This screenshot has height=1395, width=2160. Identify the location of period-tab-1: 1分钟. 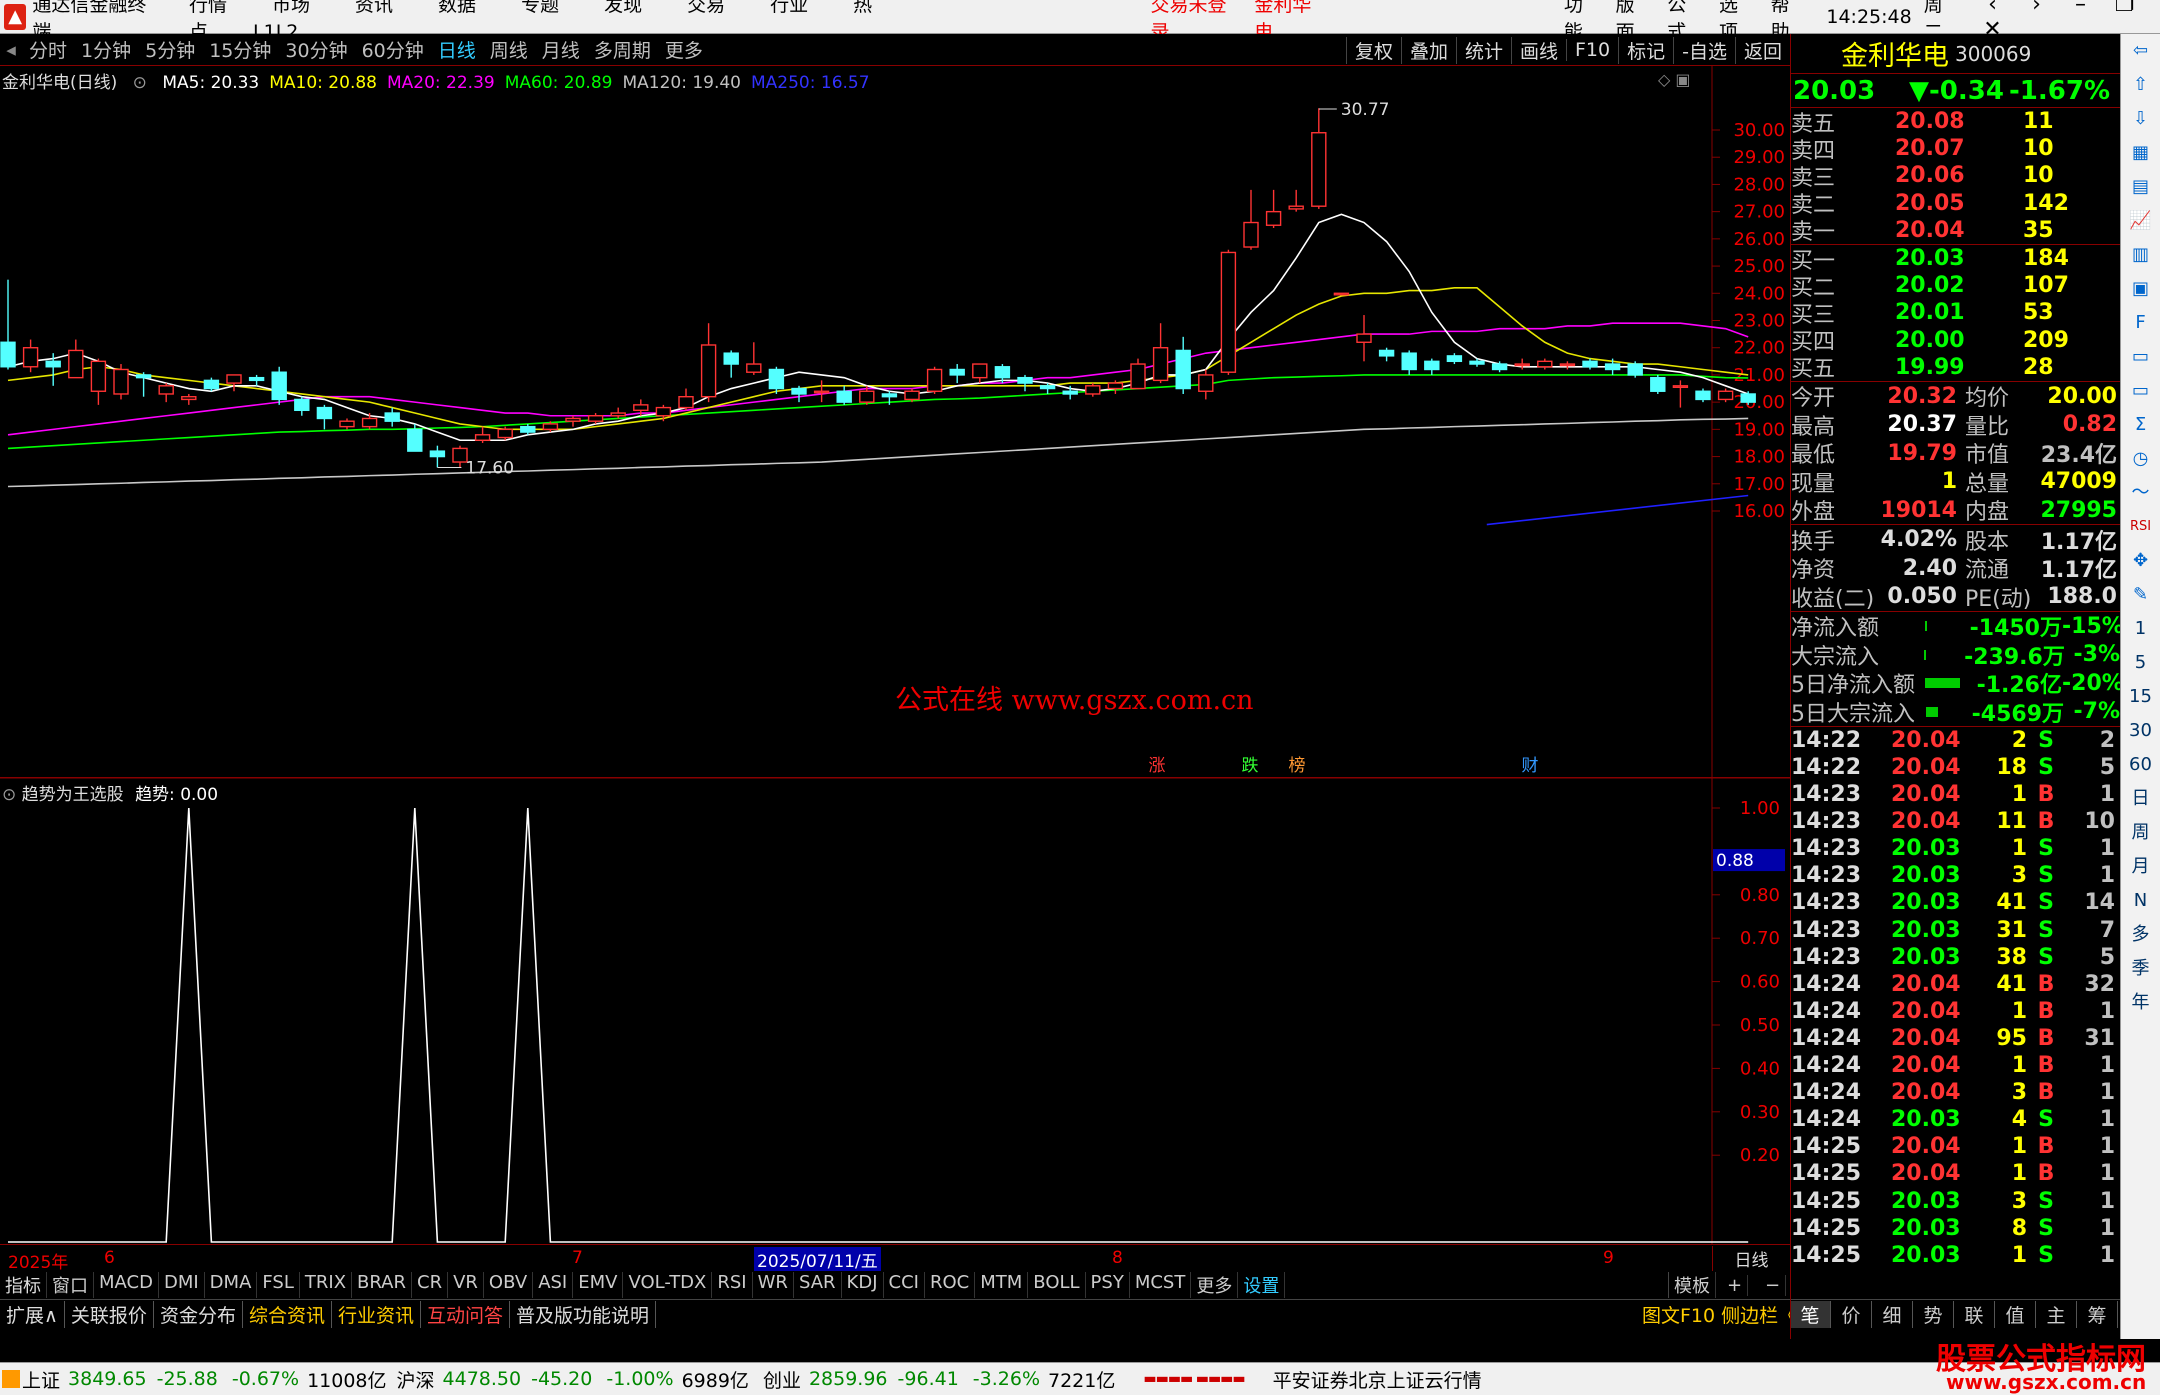
(106, 49).